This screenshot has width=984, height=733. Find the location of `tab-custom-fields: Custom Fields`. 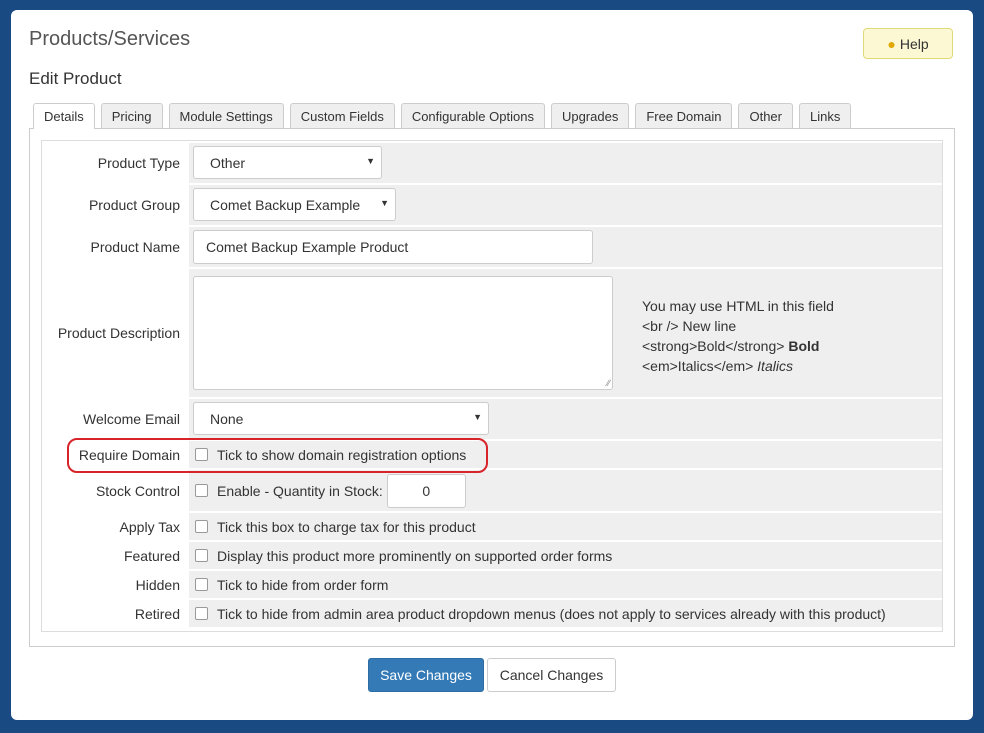

tab-custom-fields: Custom Fields is located at coordinates (342, 115).